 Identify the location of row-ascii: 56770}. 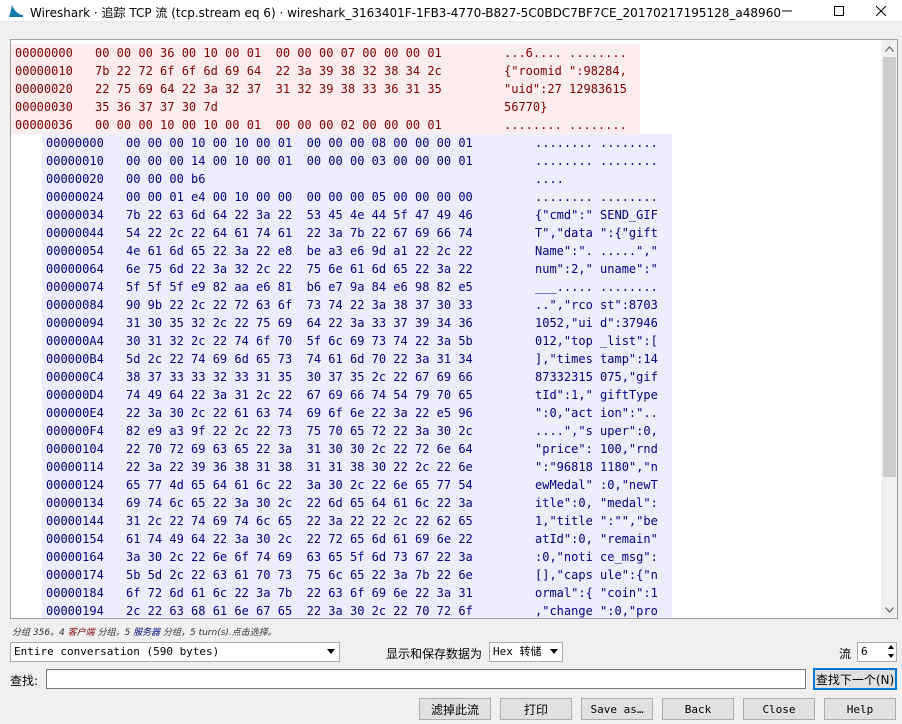
(526, 107).